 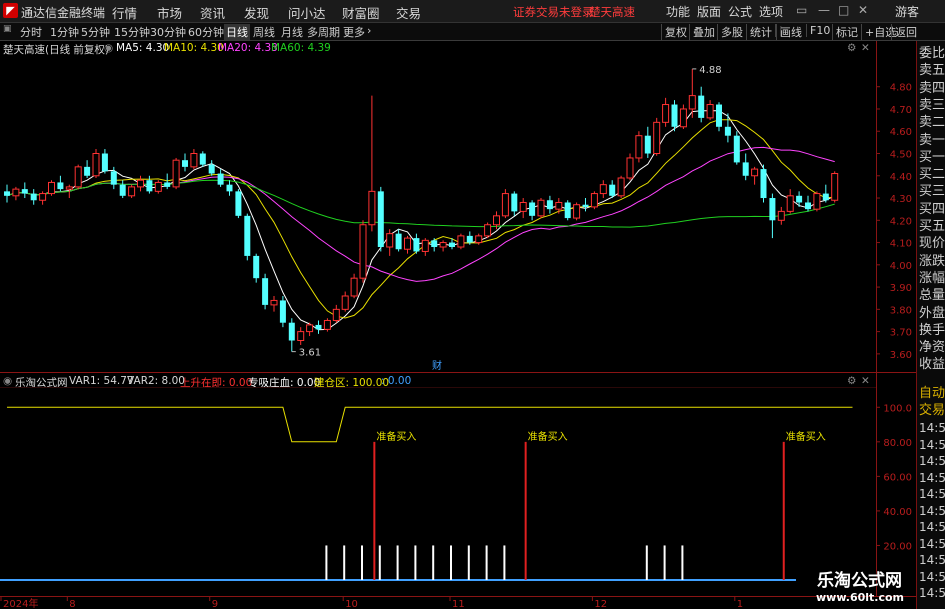 I want to click on side-item-11: 现价, so click(x=932, y=243).